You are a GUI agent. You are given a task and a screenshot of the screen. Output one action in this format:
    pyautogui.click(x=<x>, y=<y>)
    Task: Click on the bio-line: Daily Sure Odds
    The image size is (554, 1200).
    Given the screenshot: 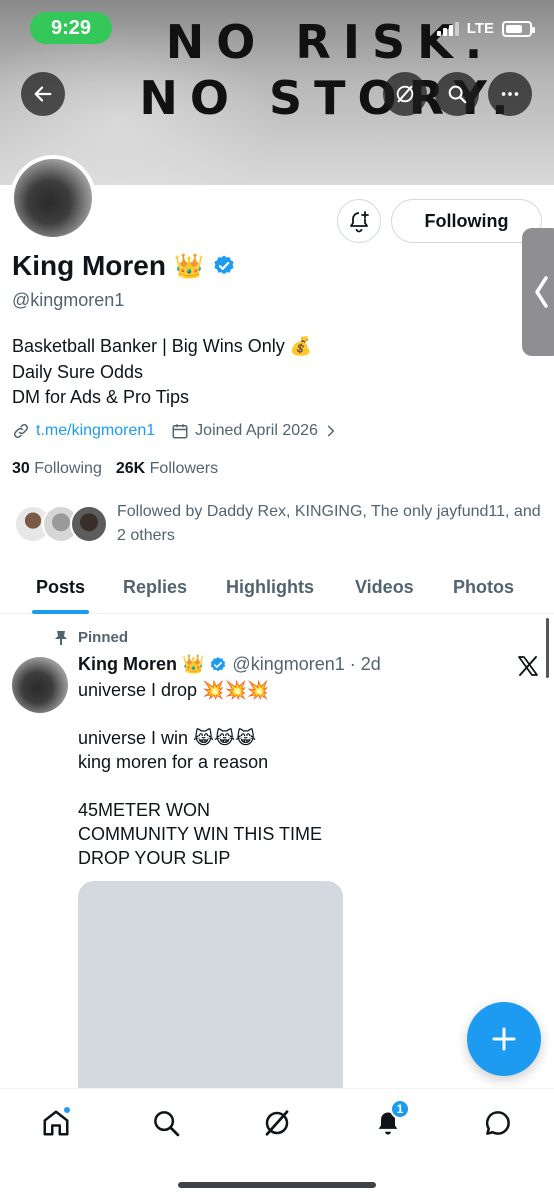 What is the action you would take?
    pyautogui.click(x=78, y=371)
    